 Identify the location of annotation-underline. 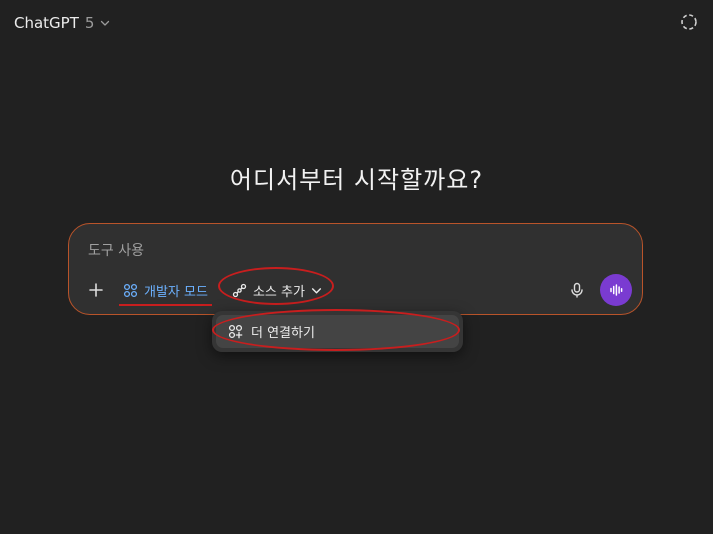
(165, 304).